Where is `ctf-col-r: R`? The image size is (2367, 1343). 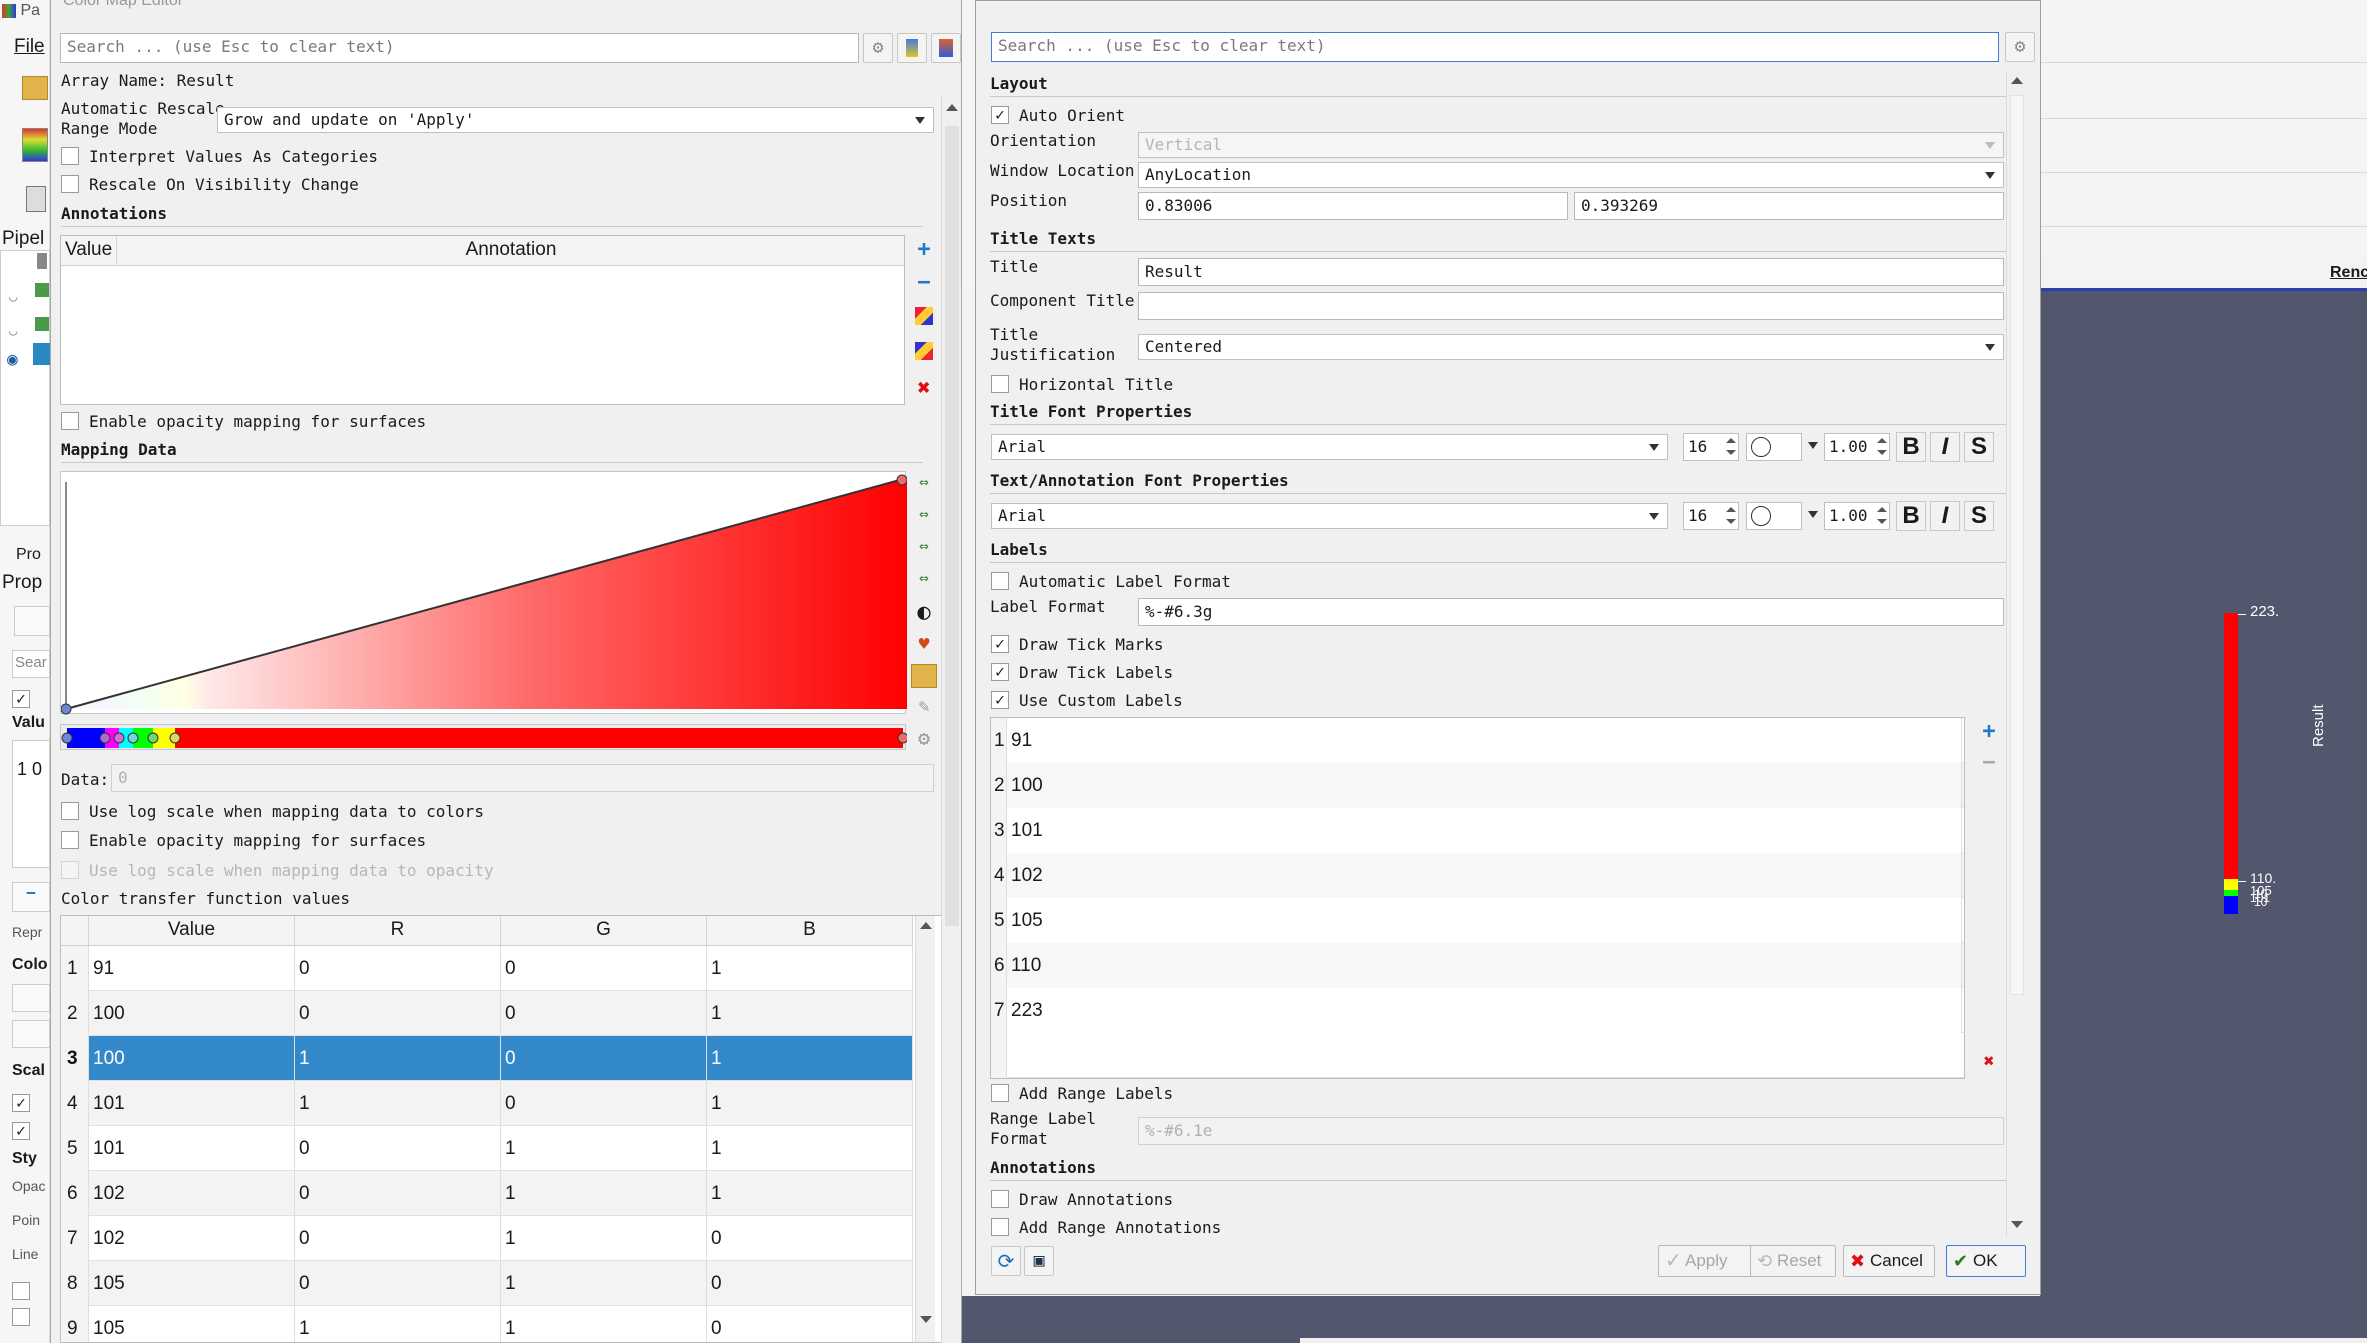 ctf-col-r: R is located at coordinates (398, 931).